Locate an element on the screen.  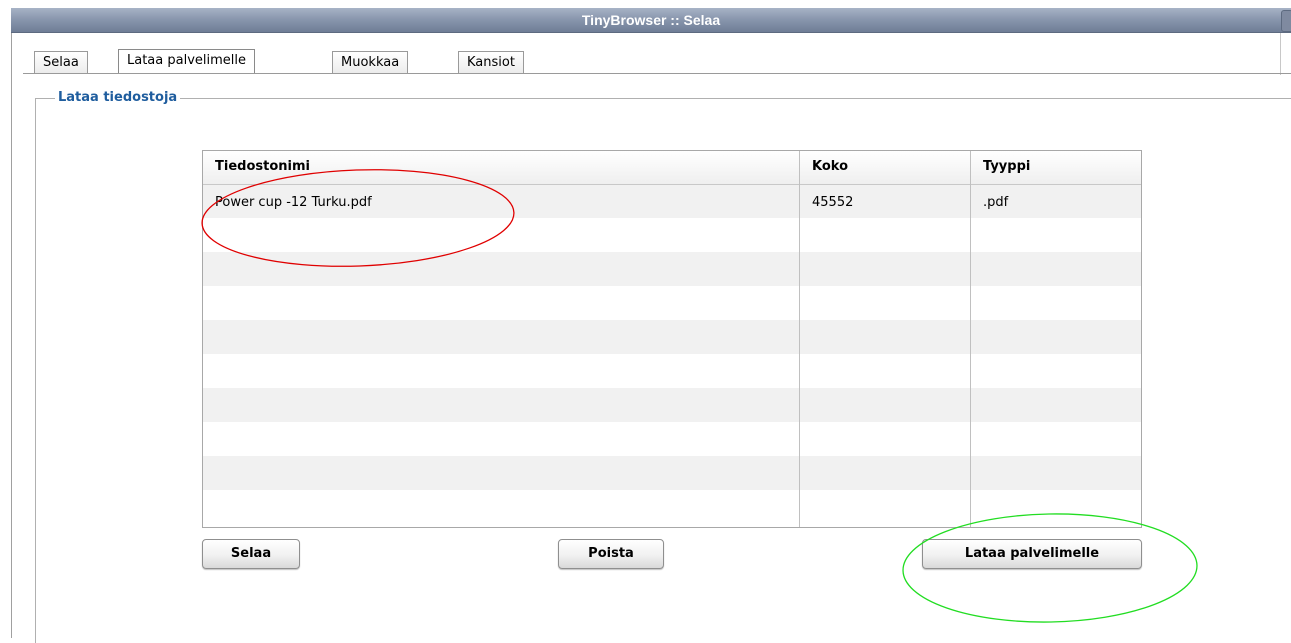
window-title: TinyBrowser :: Selaa is located at coordinates (651, 20).